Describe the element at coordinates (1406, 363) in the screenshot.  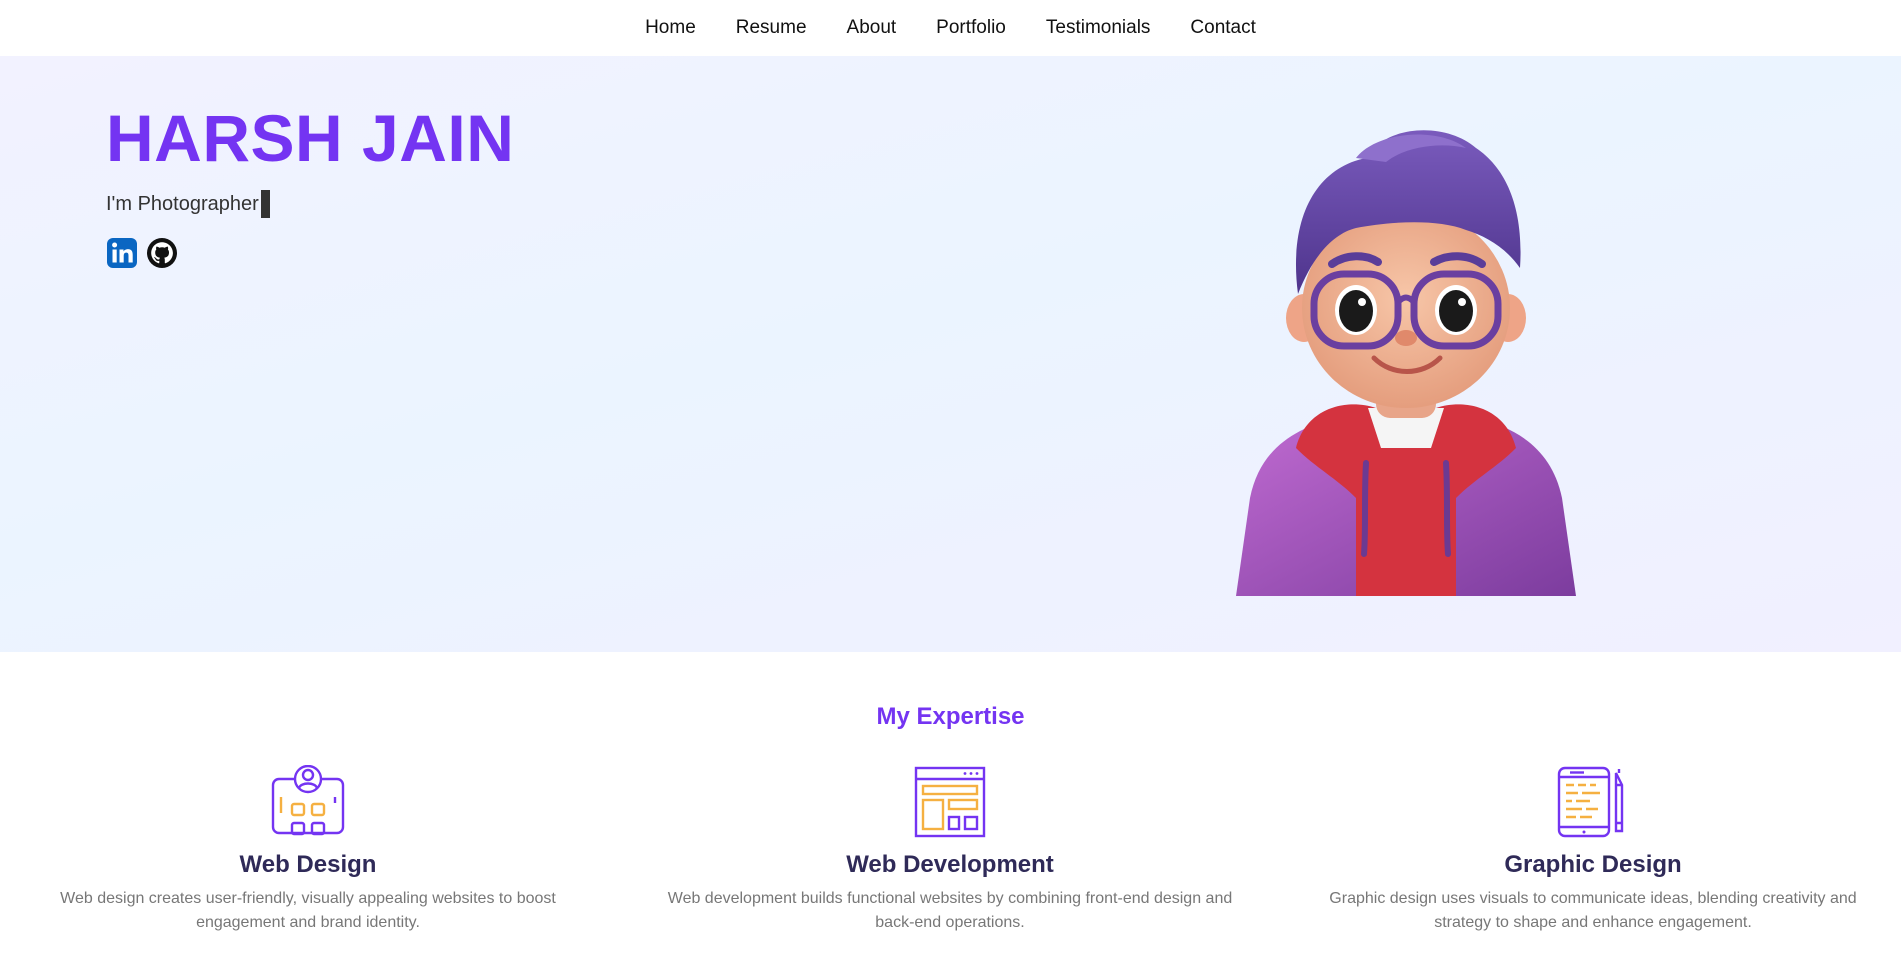
I see `avatar-illustration` at that location.